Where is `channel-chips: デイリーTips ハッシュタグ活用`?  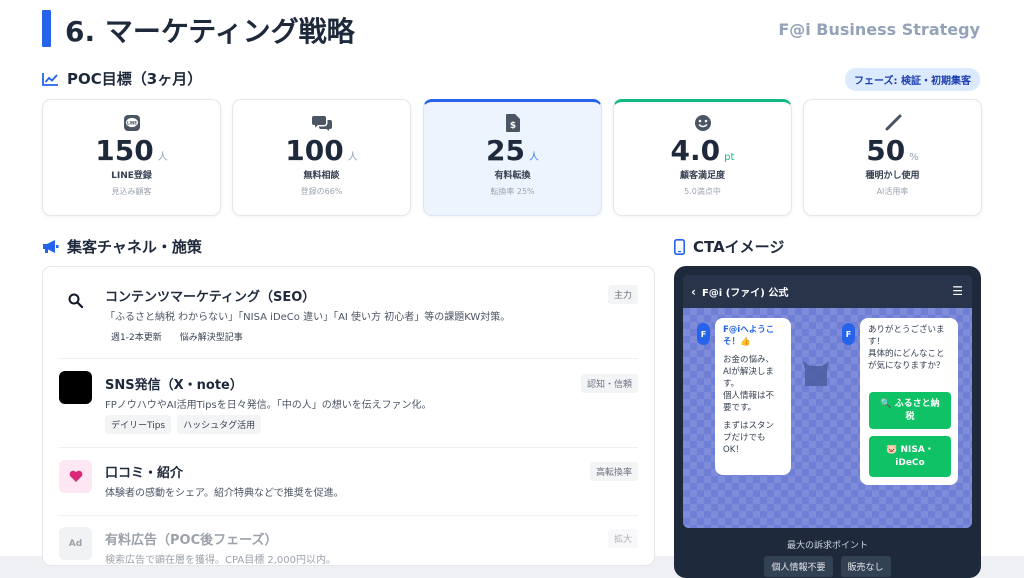 channel-chips: デイリーTips ハッシュタグ活用 is located at coordinates (183, 424).